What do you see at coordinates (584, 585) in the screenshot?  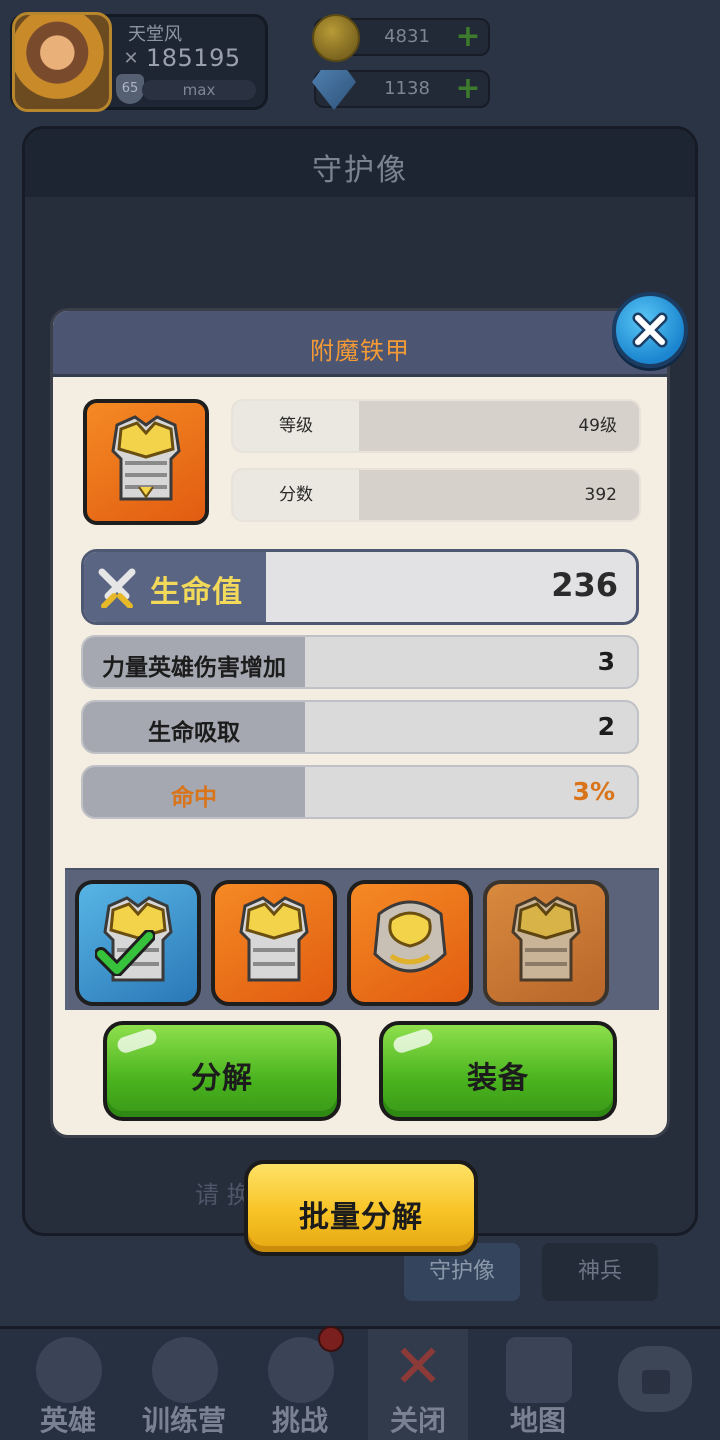 I see `main-stat-value: 236` at bounding box center [584, 585].